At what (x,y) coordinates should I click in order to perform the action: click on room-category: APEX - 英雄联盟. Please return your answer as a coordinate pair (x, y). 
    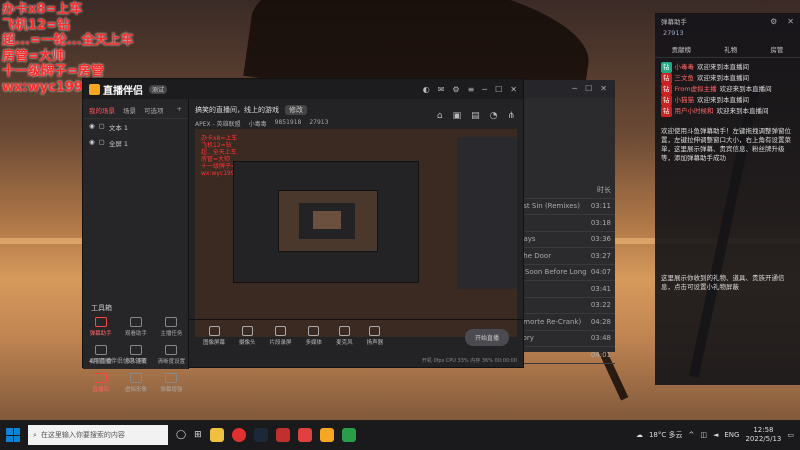
    Looking at the image, I should click on (218, 123).